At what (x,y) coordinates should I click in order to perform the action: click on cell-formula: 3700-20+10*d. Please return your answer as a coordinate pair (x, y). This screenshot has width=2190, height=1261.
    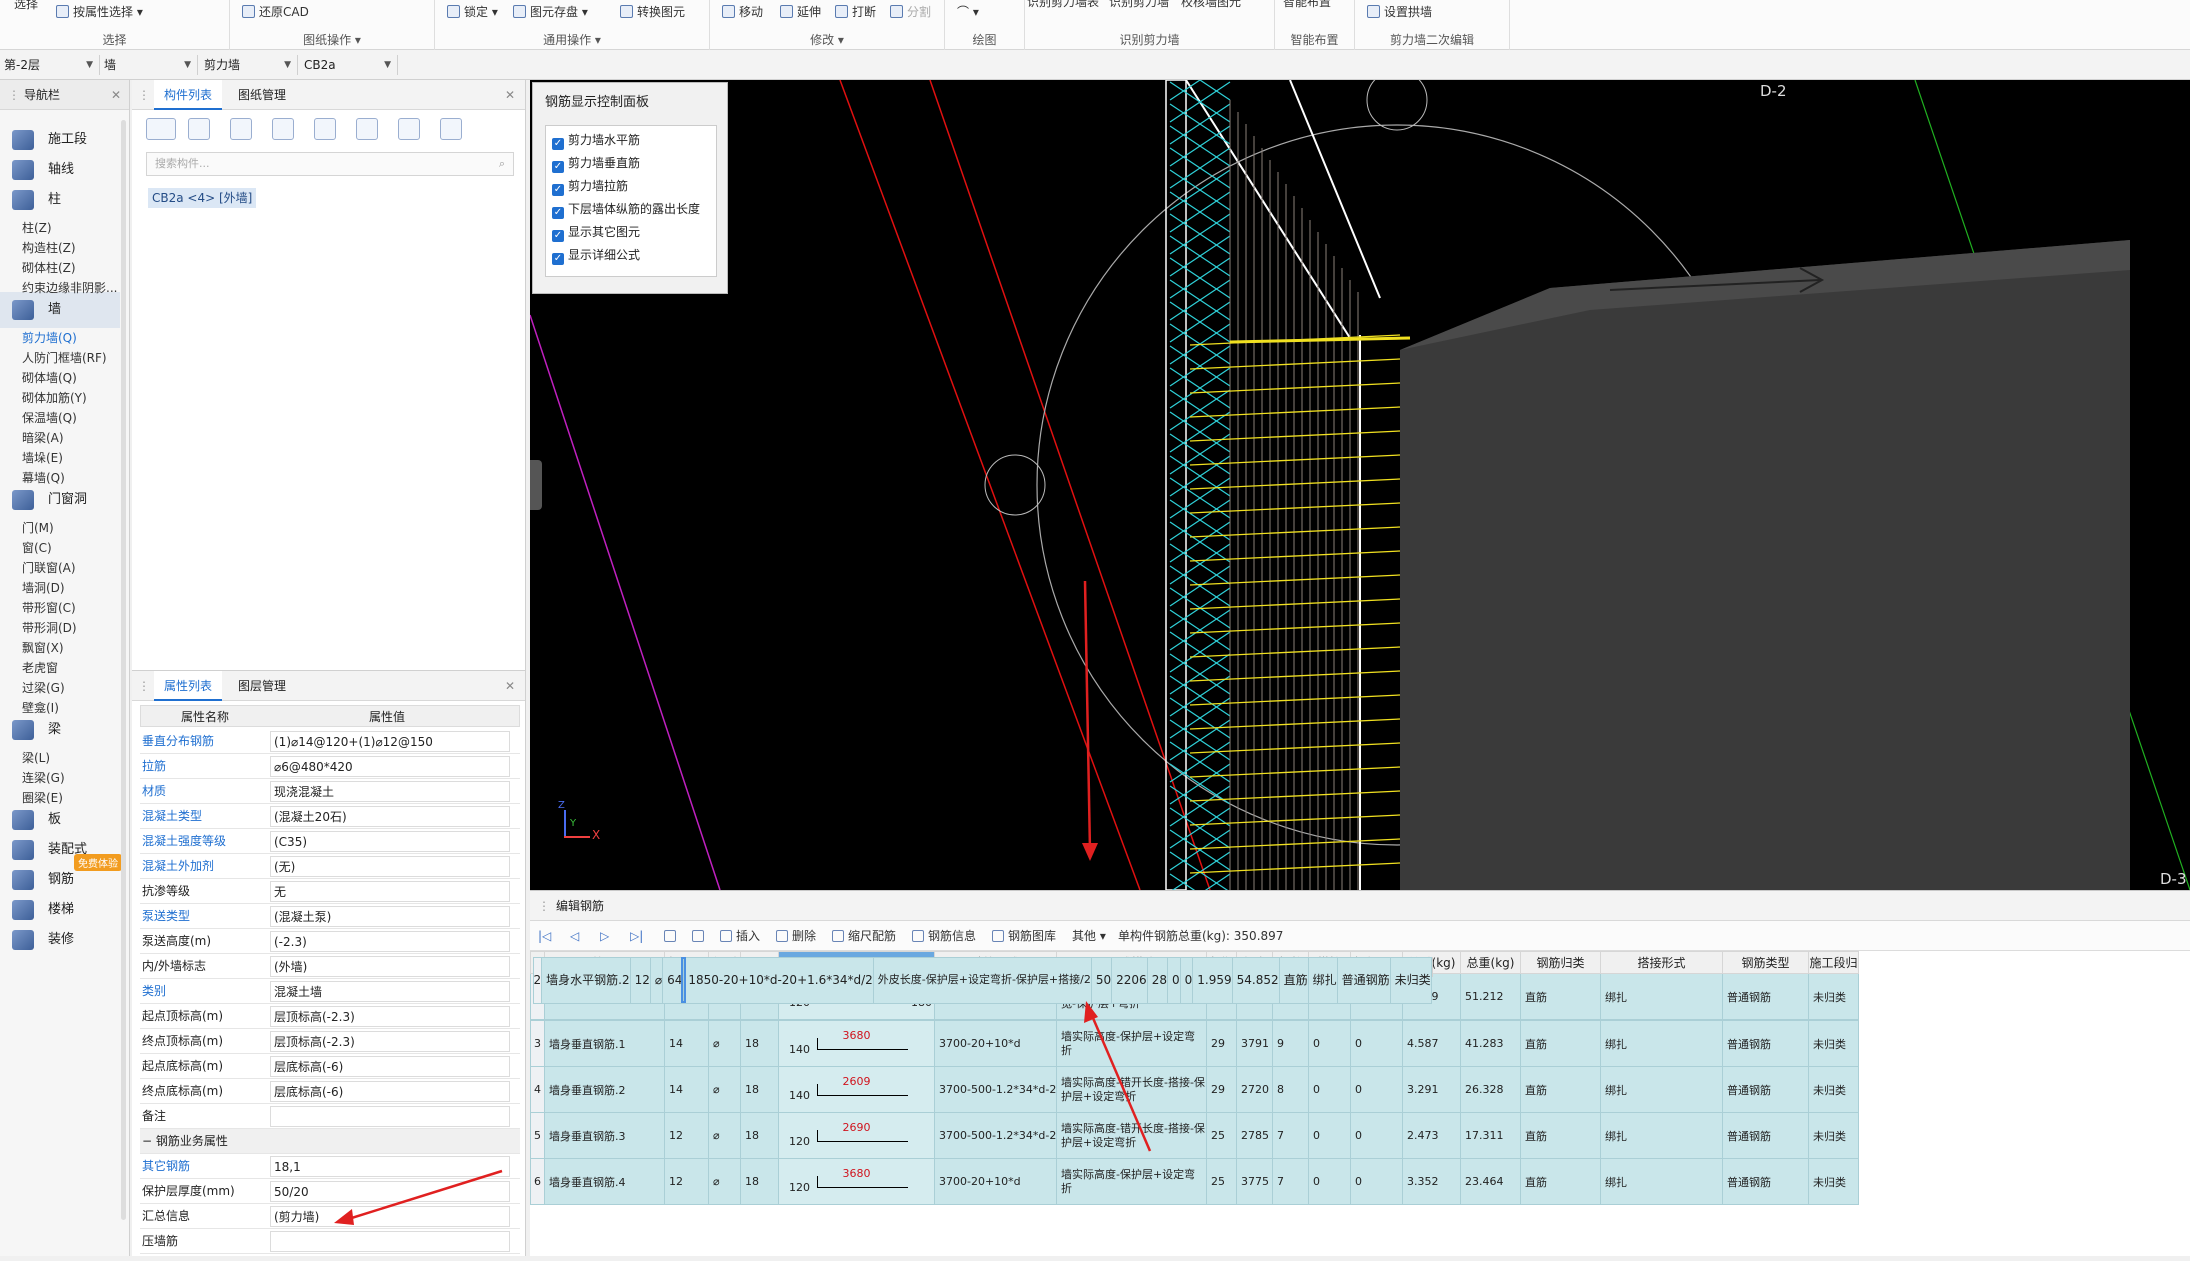
    Looking at the image, I should click on (995, 1043).